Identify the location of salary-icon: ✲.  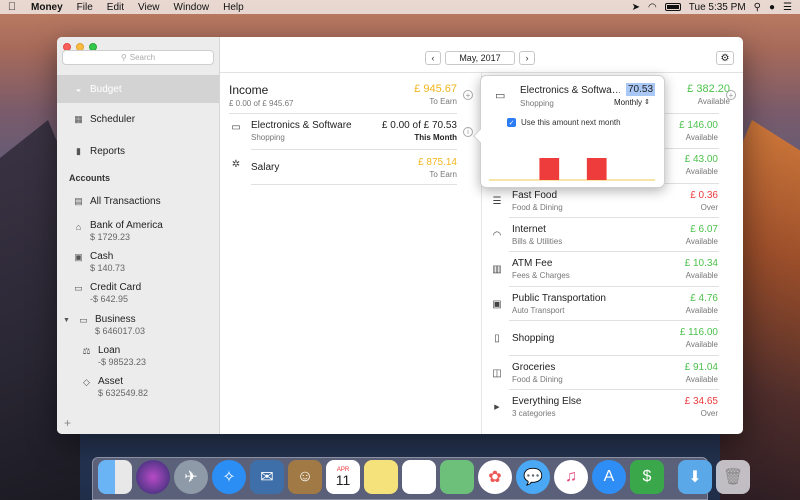
(236, 164).